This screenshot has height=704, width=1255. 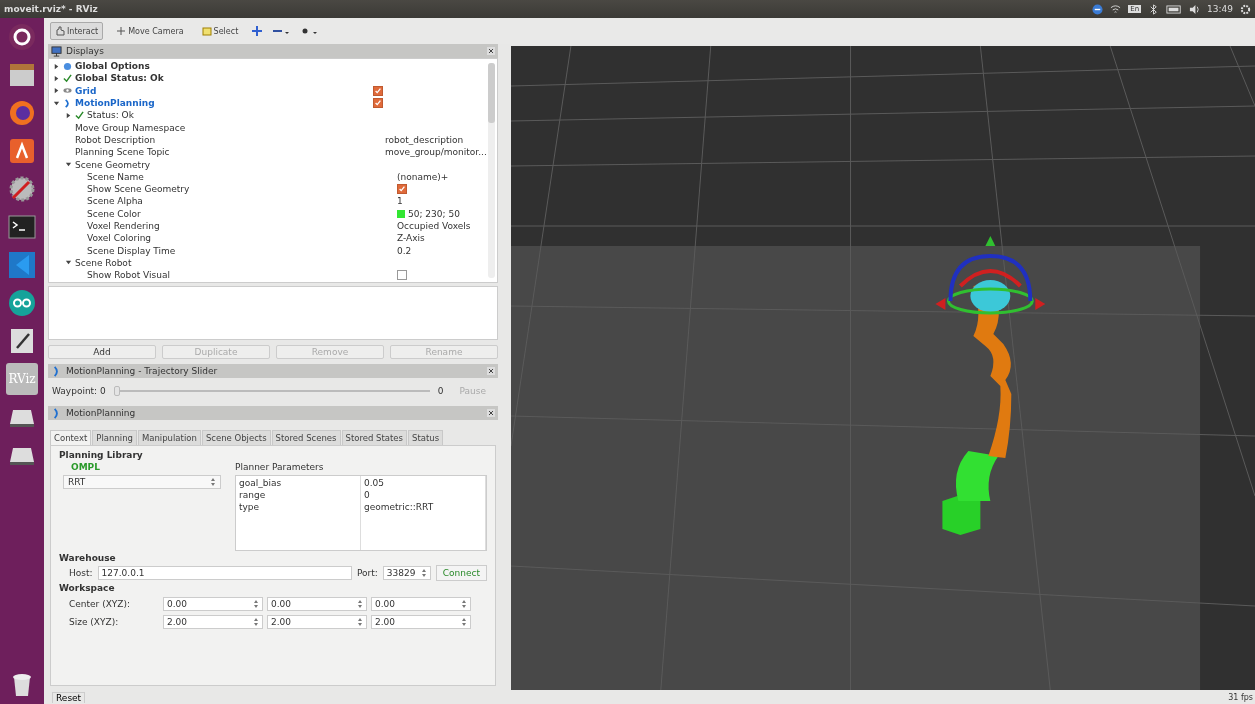 I want to click on tree-item: Scene Robot, so click(x=103, y=262).